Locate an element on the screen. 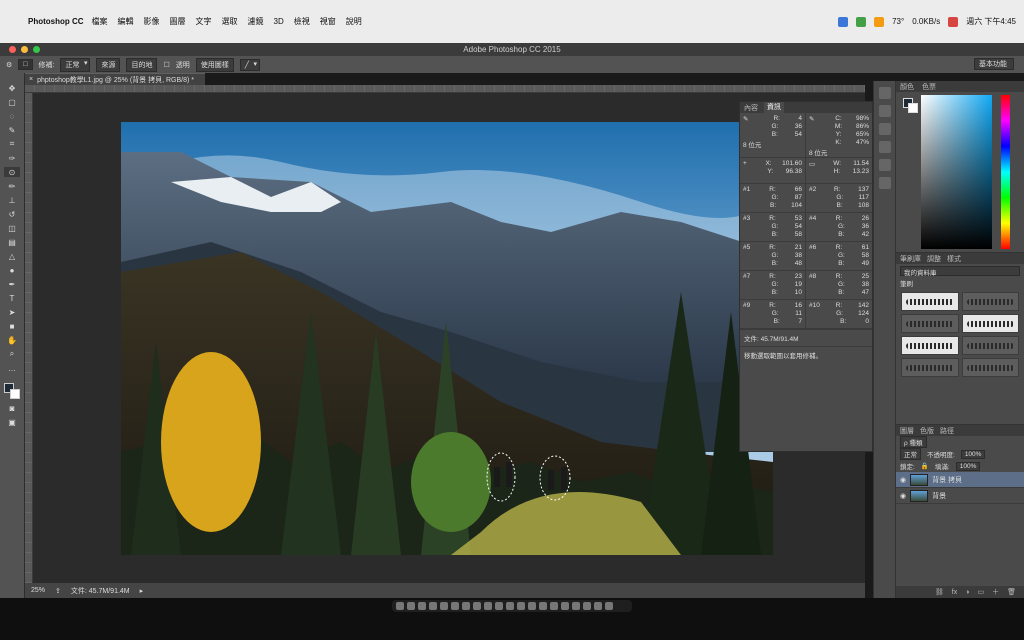  layer-row: ◉ 背景 拷貝 is located at coordinates (960, 480).